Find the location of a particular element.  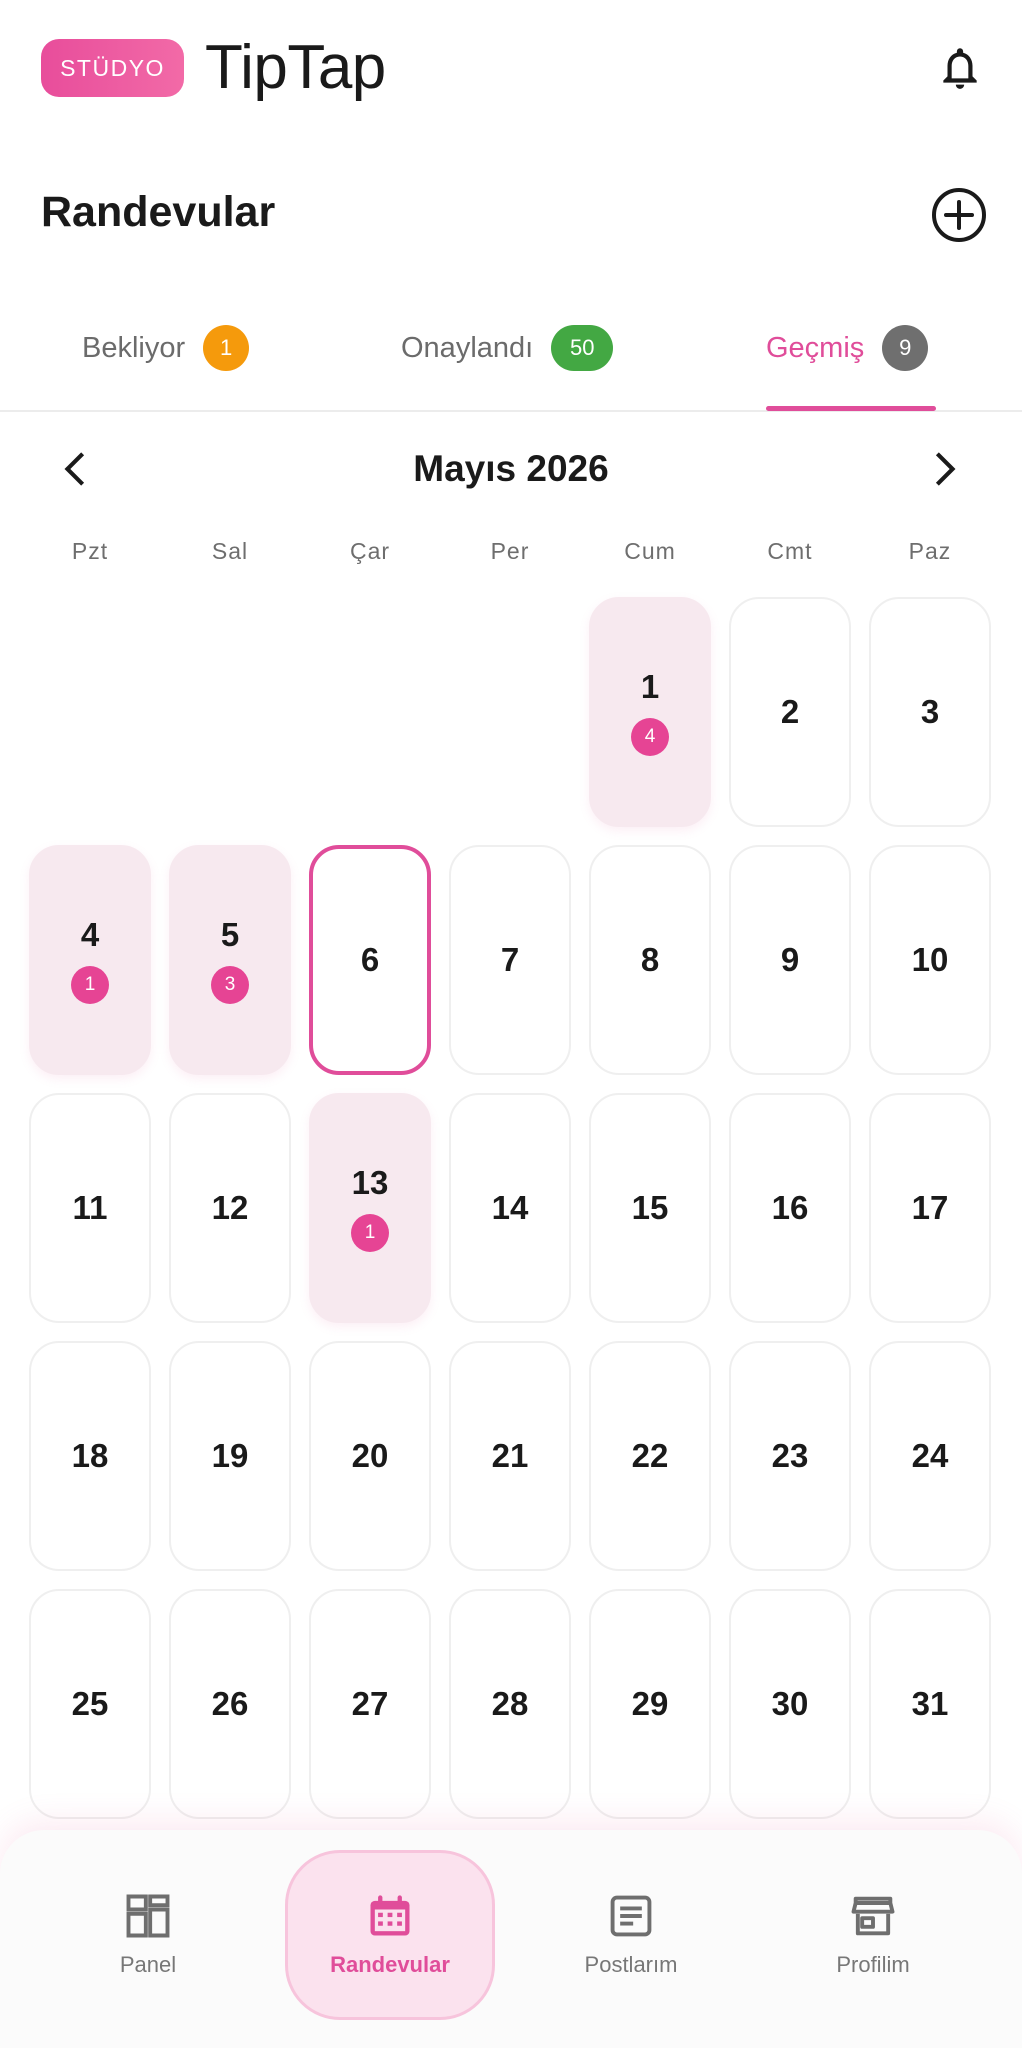

day-number: 16 is located at coordinates (790, 1207).